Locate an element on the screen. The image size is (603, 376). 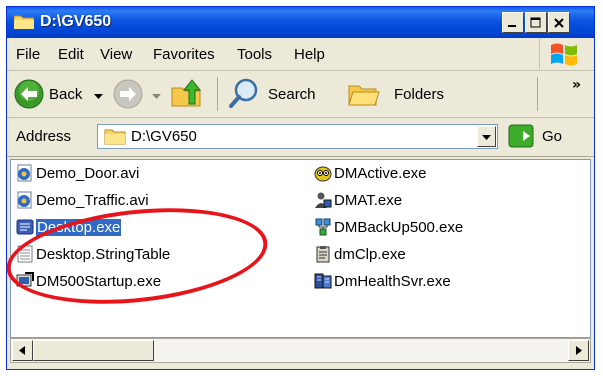
go-label: Go is located at coordinates (552, 136).